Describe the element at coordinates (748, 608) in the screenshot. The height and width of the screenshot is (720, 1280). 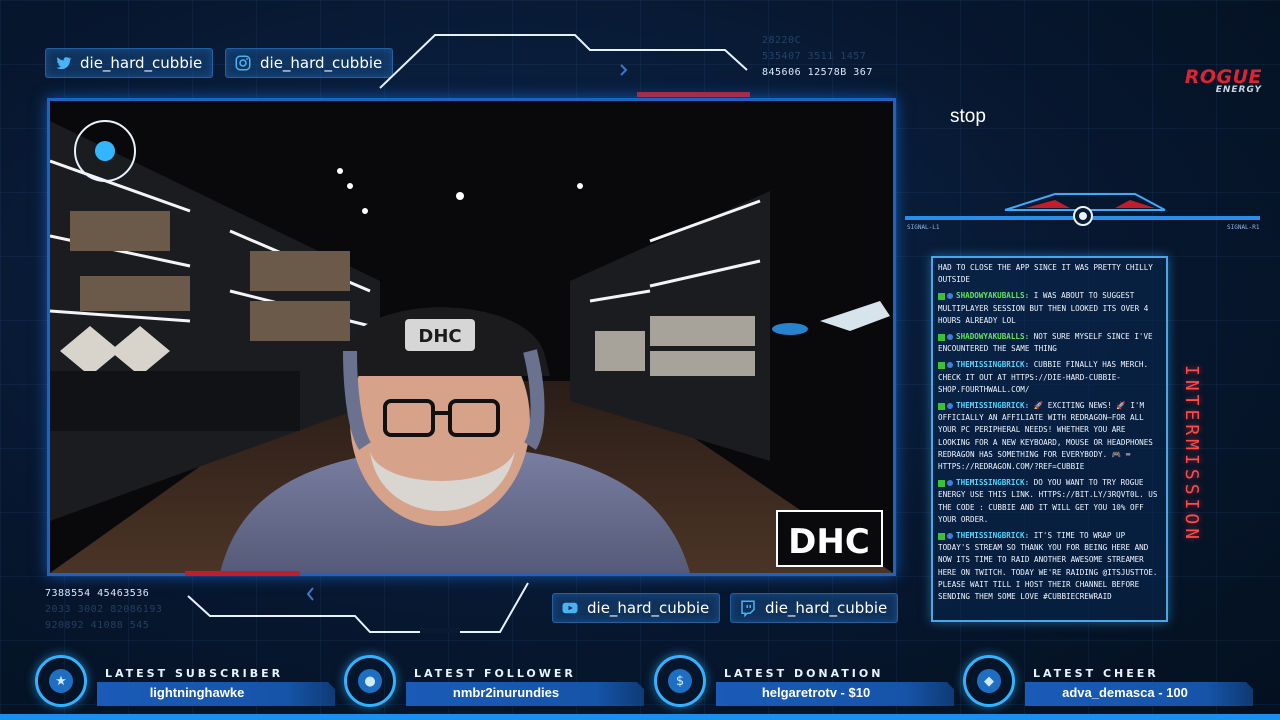
I see `twitch-icon` at that location.